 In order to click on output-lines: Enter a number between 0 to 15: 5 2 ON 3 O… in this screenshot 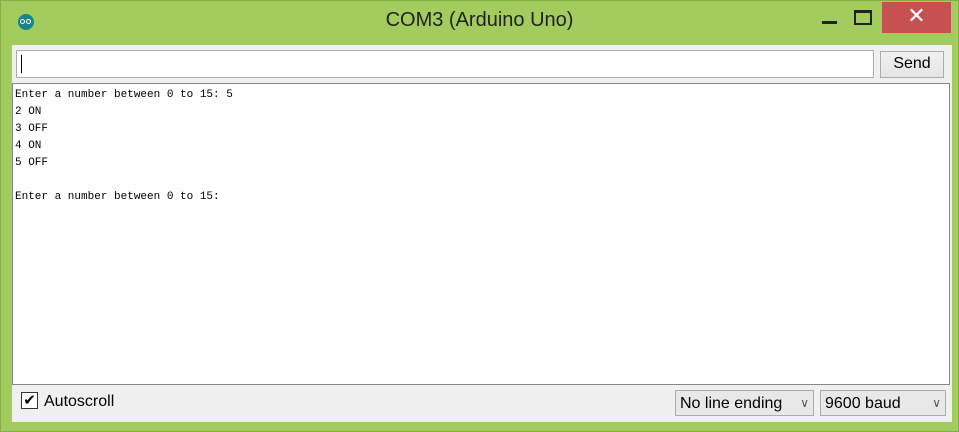, I will do `click(123, 146)`.